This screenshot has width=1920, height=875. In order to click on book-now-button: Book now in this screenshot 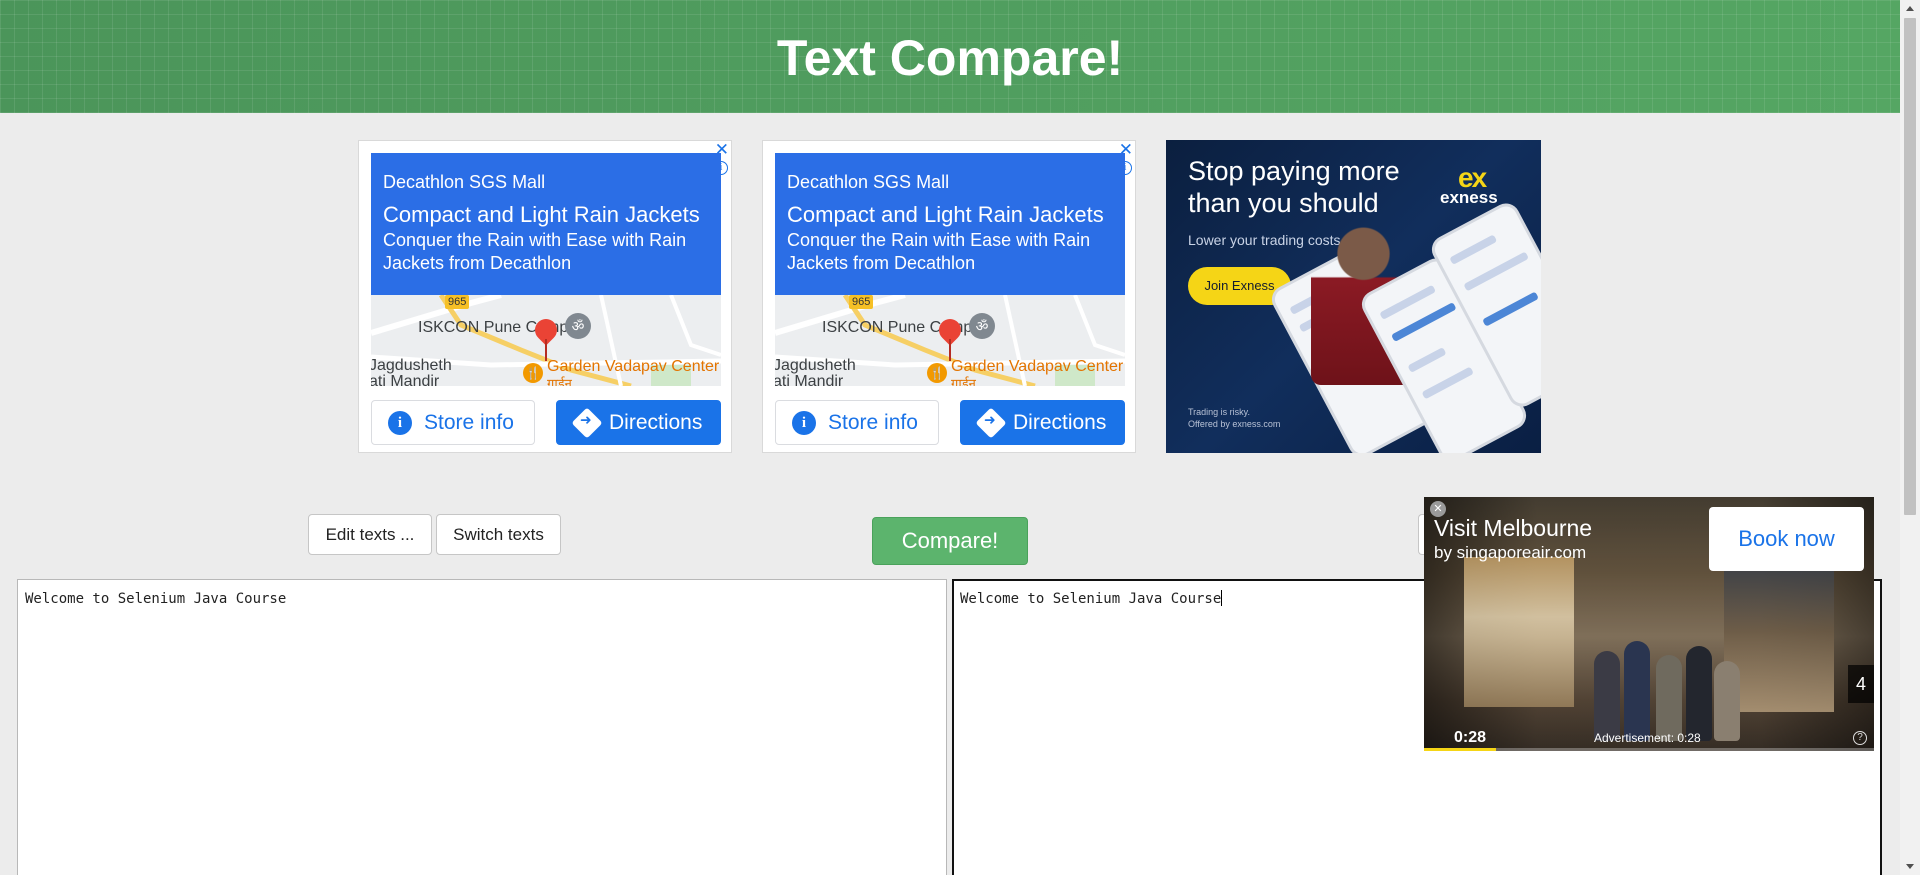, I will do `click(1786, 539)`.